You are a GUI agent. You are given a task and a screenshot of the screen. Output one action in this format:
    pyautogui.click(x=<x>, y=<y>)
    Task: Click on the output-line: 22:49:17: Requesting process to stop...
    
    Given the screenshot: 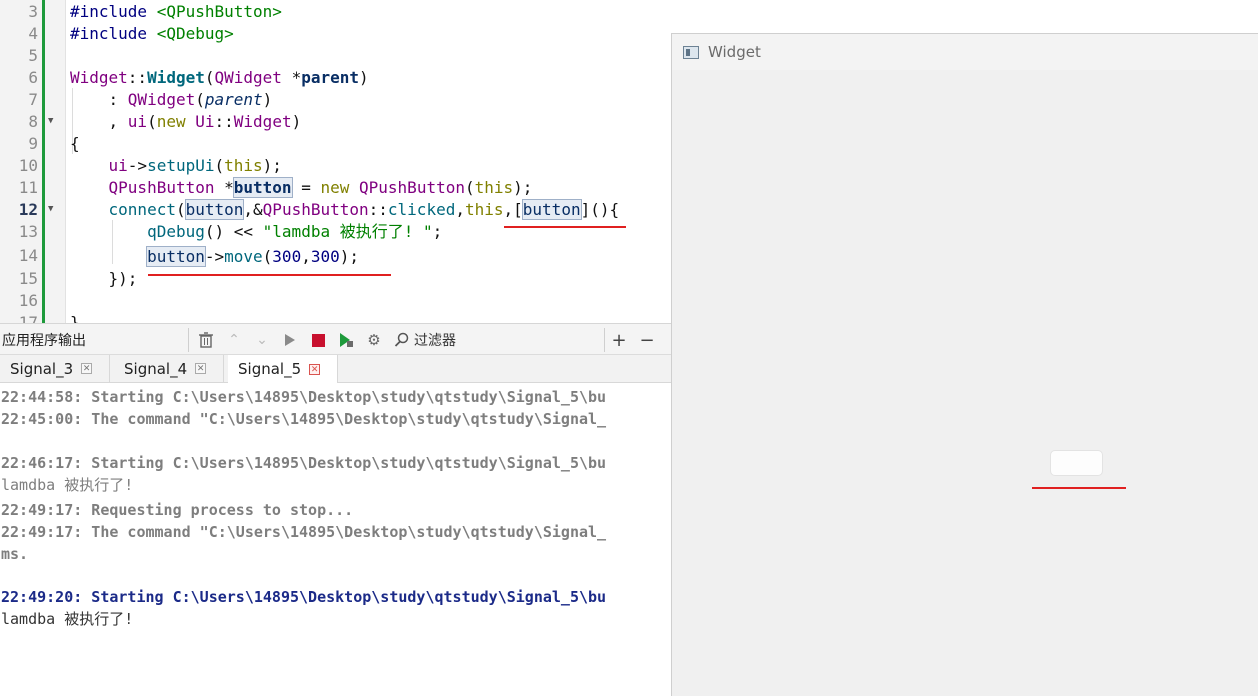 What is the action you would take?
    pyautogui.click(x=177, y=510)
    